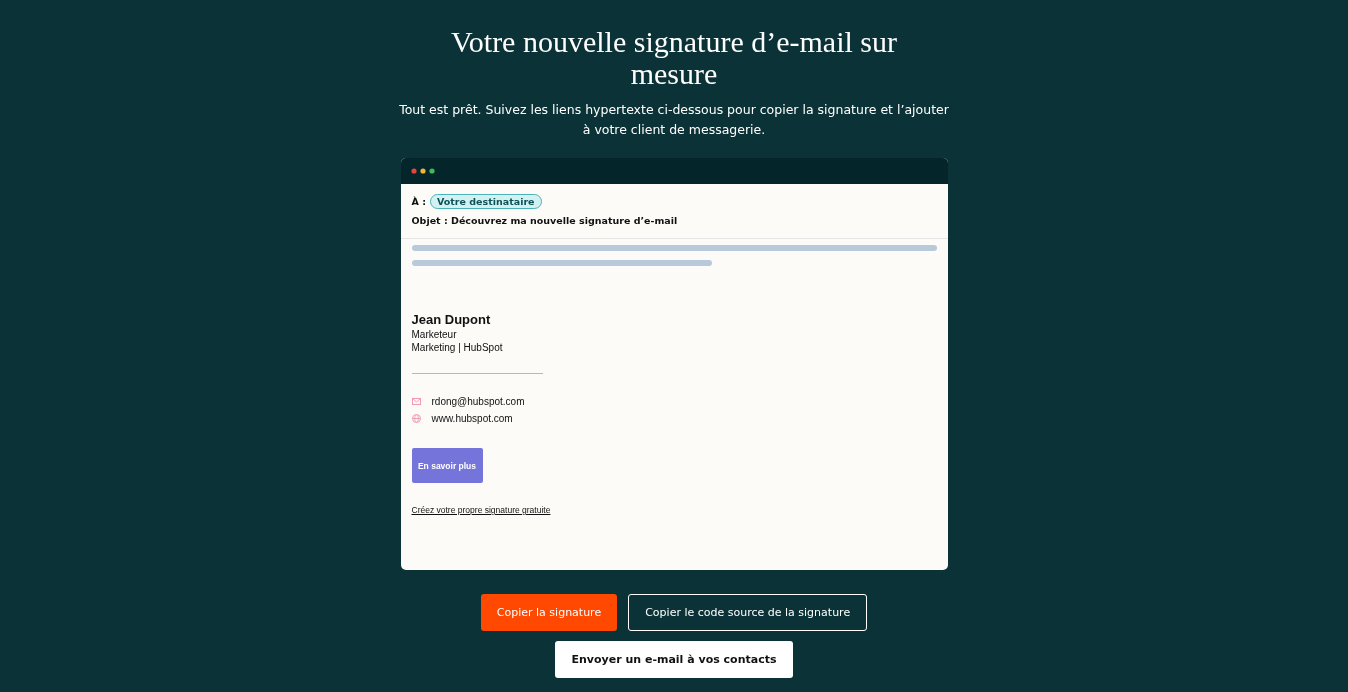  Describe the element at coordinates (447, 465) in the screenshot. I see `learn-more-button: En savoir plus` at that location.